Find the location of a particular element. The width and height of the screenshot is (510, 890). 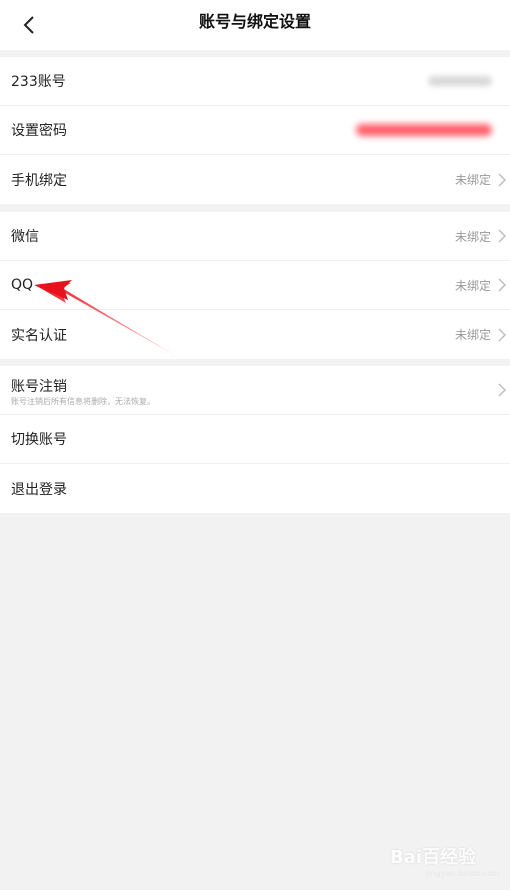

row-label: QQ is located at coordinates (22, 285).